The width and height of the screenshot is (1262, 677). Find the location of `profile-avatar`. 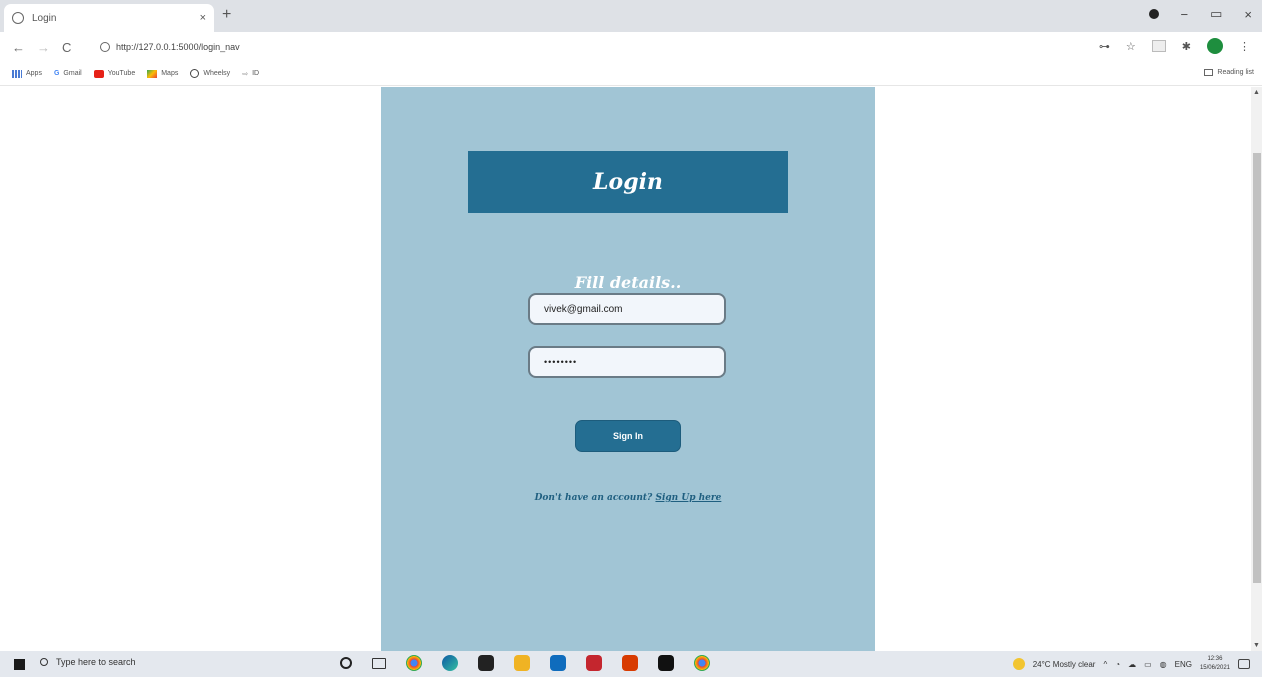

profile-avatar is located at coordinates (1215, 46).